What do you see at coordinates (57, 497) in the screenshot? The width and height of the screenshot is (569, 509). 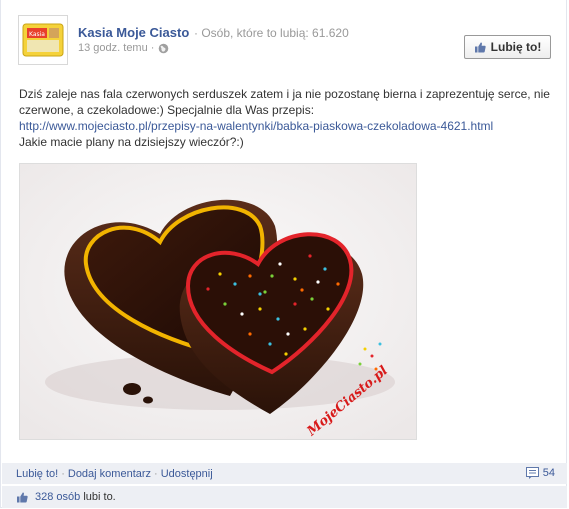 I see `likers-link: 328 osób` at bounding box center [57, 497].